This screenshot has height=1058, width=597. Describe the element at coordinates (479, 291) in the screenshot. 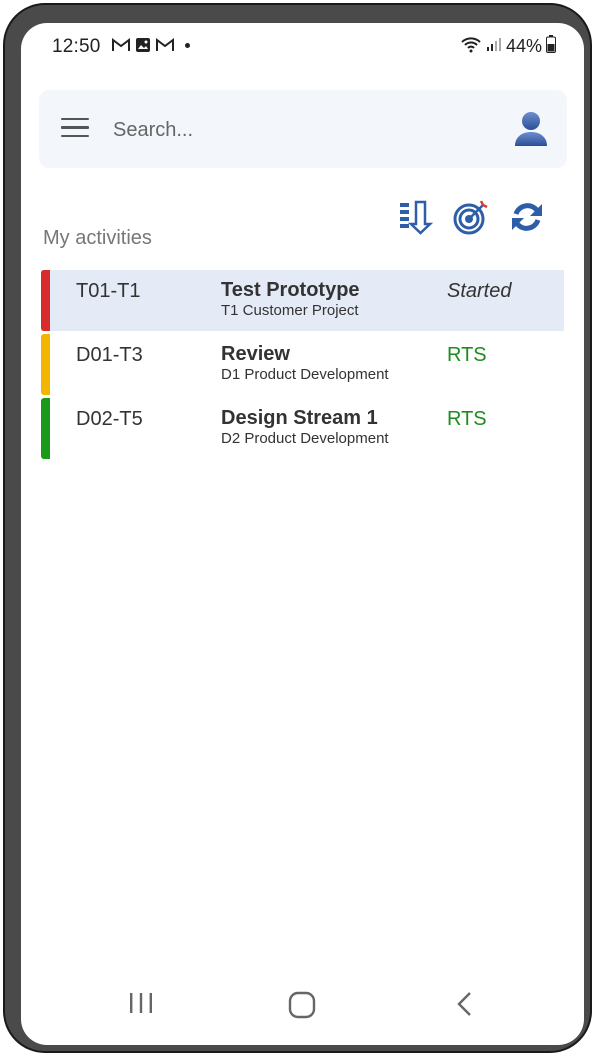

I see `activity-status: Started` at that location.